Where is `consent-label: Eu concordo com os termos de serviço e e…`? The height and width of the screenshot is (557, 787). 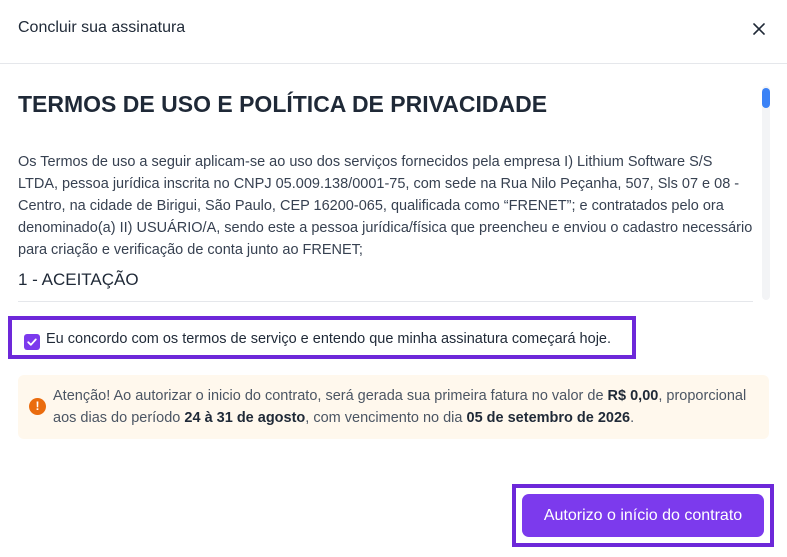
consent-label: Eu concordo com os termos de serviço e e… is located at coordinates (328, 339).